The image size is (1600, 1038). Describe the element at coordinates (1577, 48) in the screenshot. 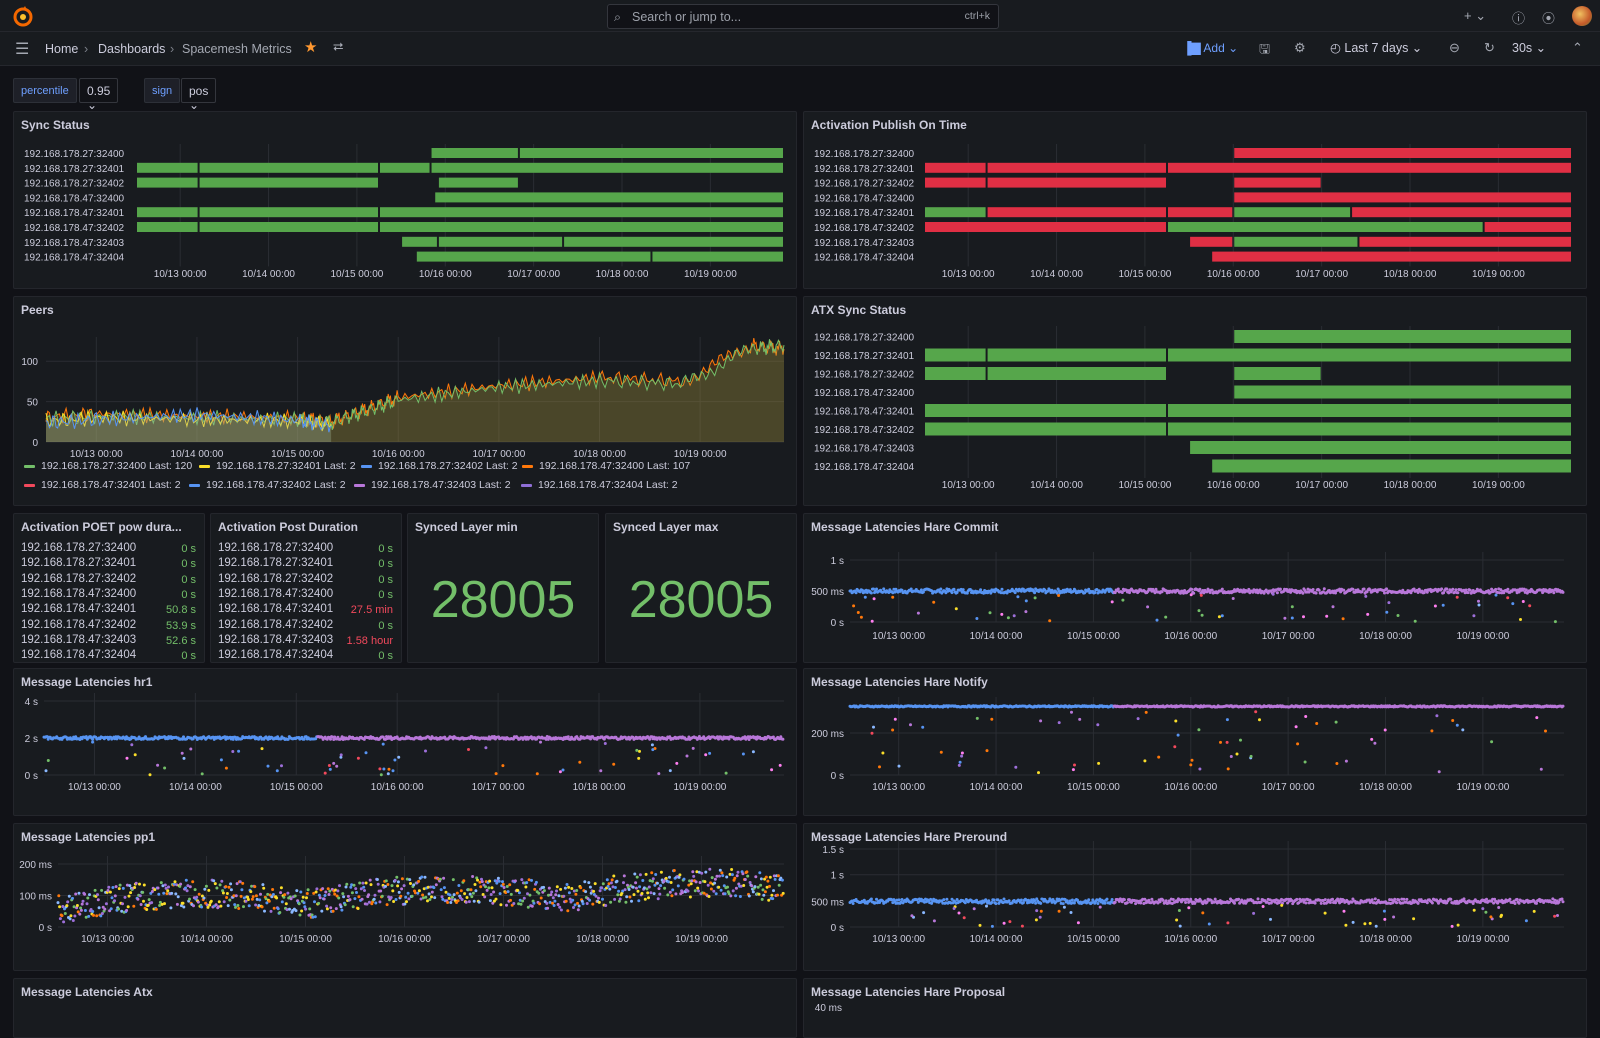

I see `collapse-icon: ⌃` at that location.